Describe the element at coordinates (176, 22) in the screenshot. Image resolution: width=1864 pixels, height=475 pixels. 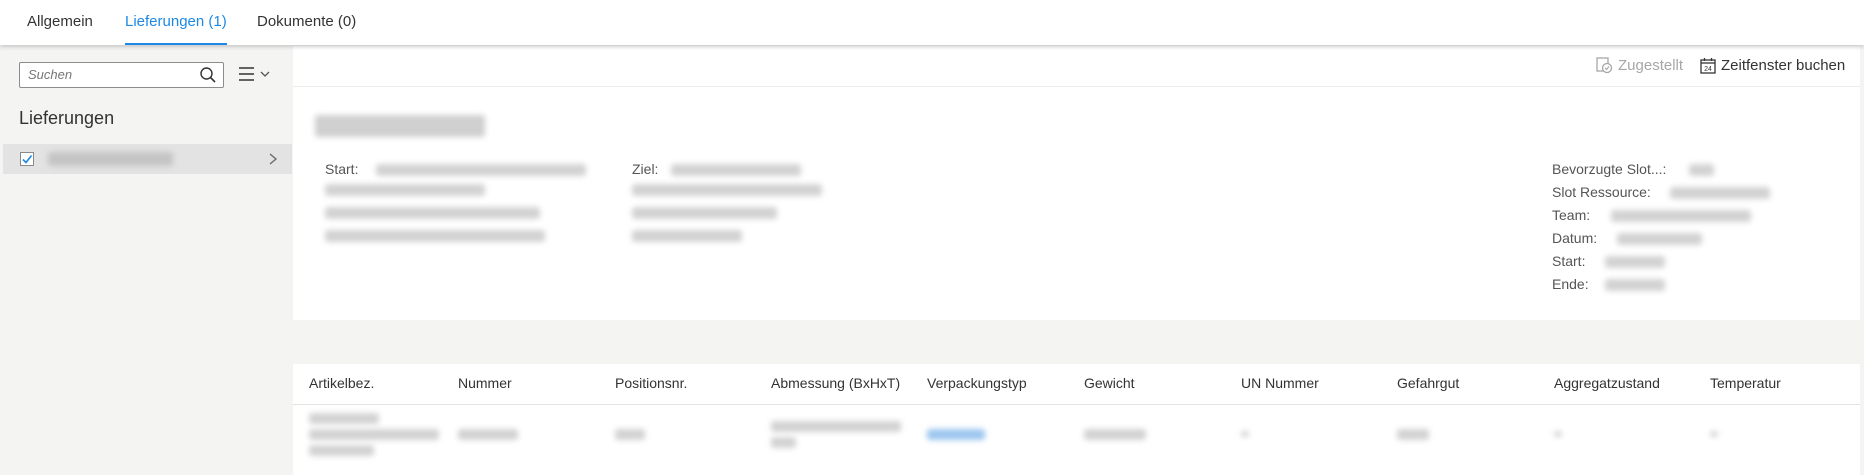
I see `tab-lieferungen: Lieferungen (1)` at that location.